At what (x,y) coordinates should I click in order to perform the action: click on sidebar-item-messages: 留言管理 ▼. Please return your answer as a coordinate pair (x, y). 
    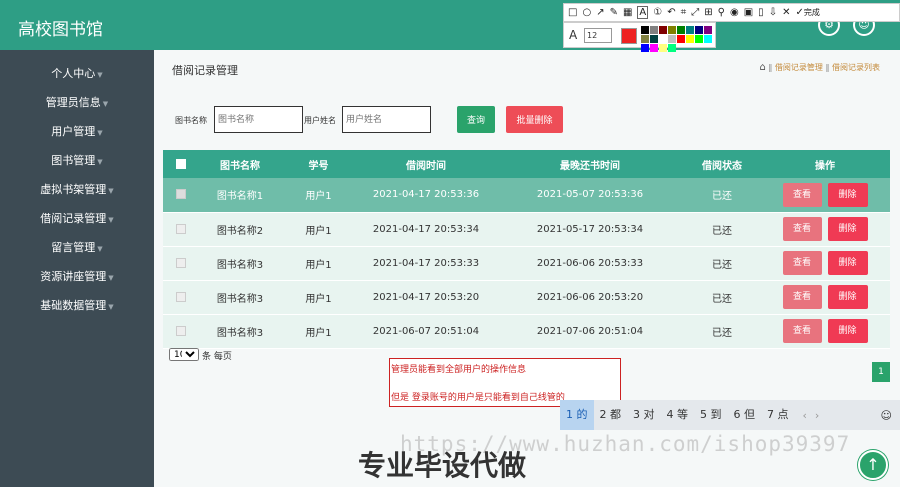
    Looking at the image, I should click on (77, 247).